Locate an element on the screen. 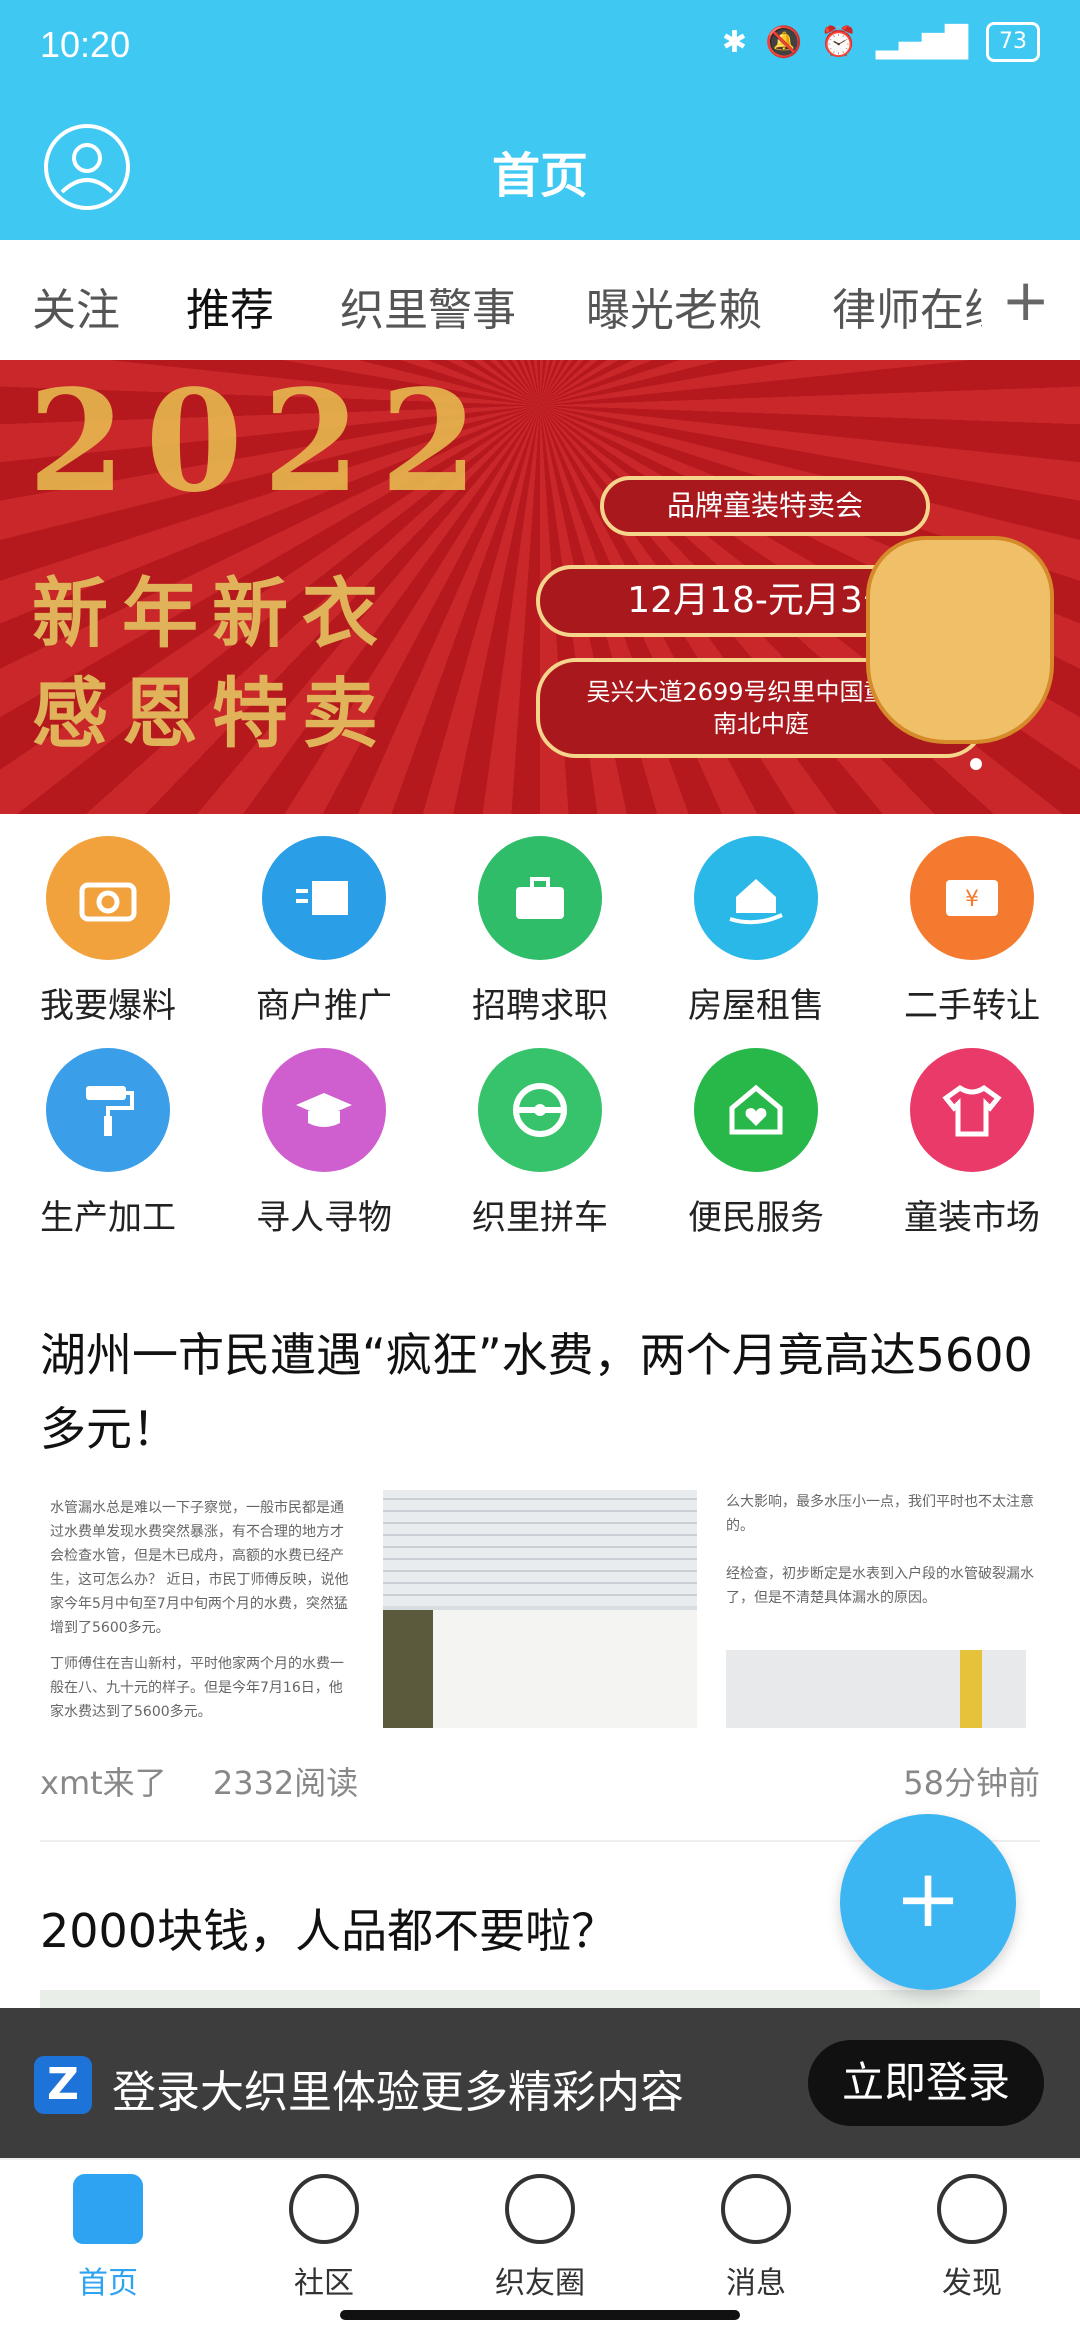 The image size is (1080, 2342). bluetooth-icon: ✱ is located at coordinates (734, 42).